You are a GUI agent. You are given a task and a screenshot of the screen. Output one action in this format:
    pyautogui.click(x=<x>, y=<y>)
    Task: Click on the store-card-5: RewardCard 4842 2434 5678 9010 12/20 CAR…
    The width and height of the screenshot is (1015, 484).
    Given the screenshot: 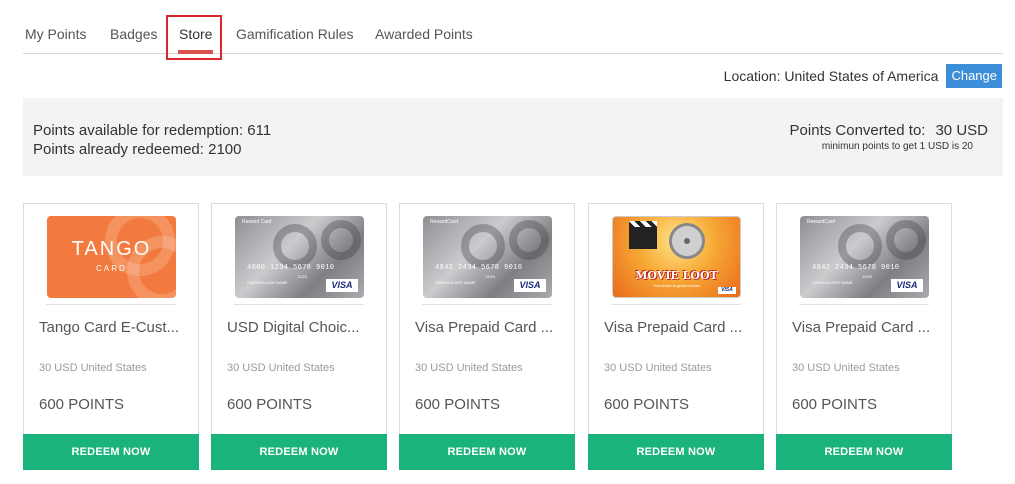 What is the action you would take?
    pyautogui.click(x=864, y=336)
    